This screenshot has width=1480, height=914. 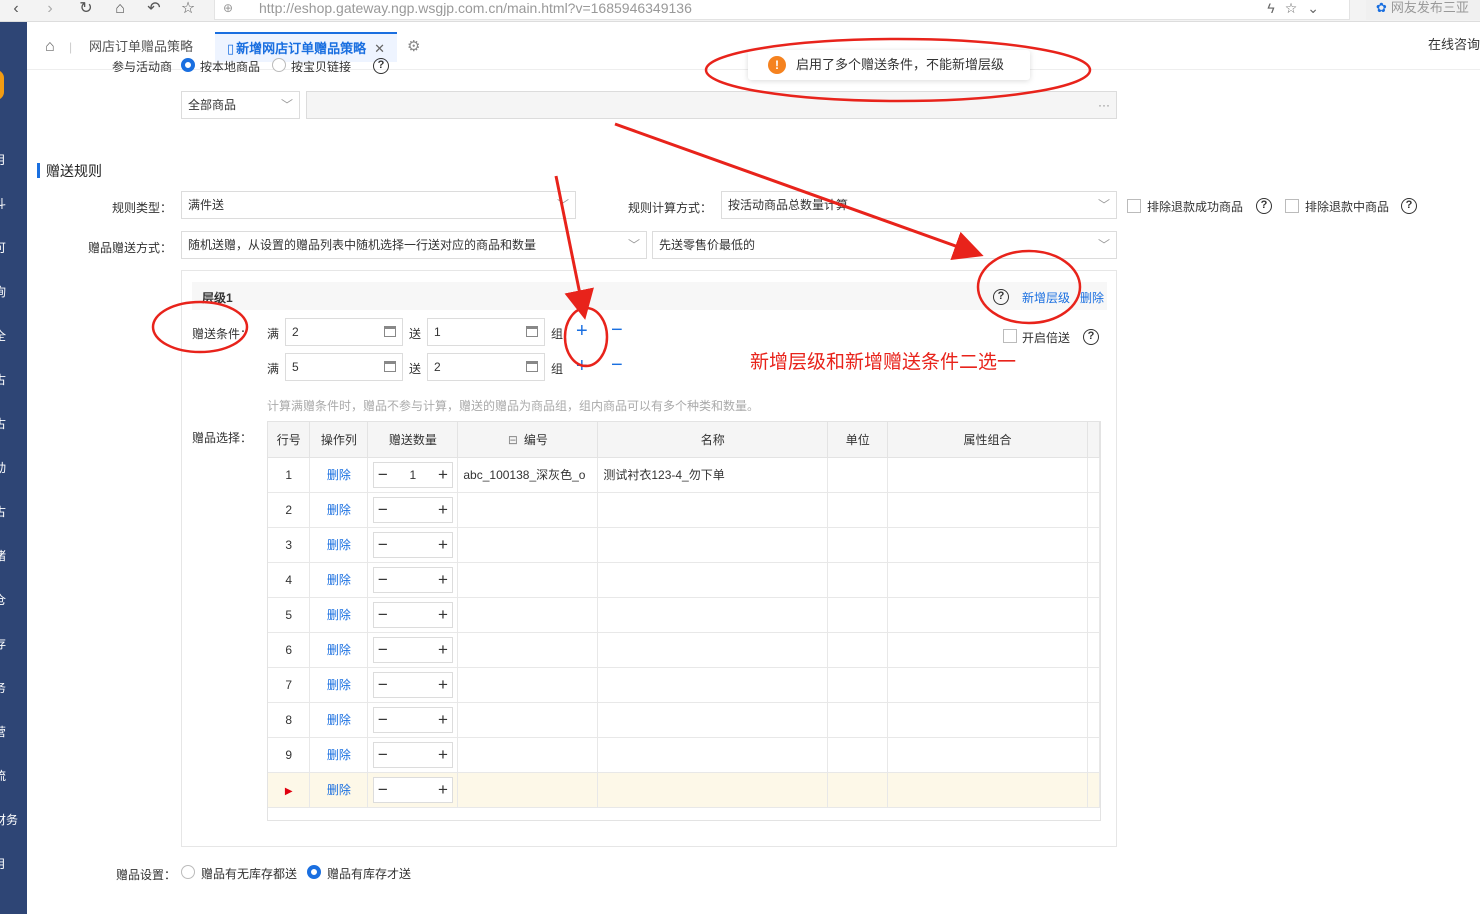 What do you see at coordinates (898, 70) in the screenshot?
I see `annotation-circle-toast` at bounding box center [898, 70].